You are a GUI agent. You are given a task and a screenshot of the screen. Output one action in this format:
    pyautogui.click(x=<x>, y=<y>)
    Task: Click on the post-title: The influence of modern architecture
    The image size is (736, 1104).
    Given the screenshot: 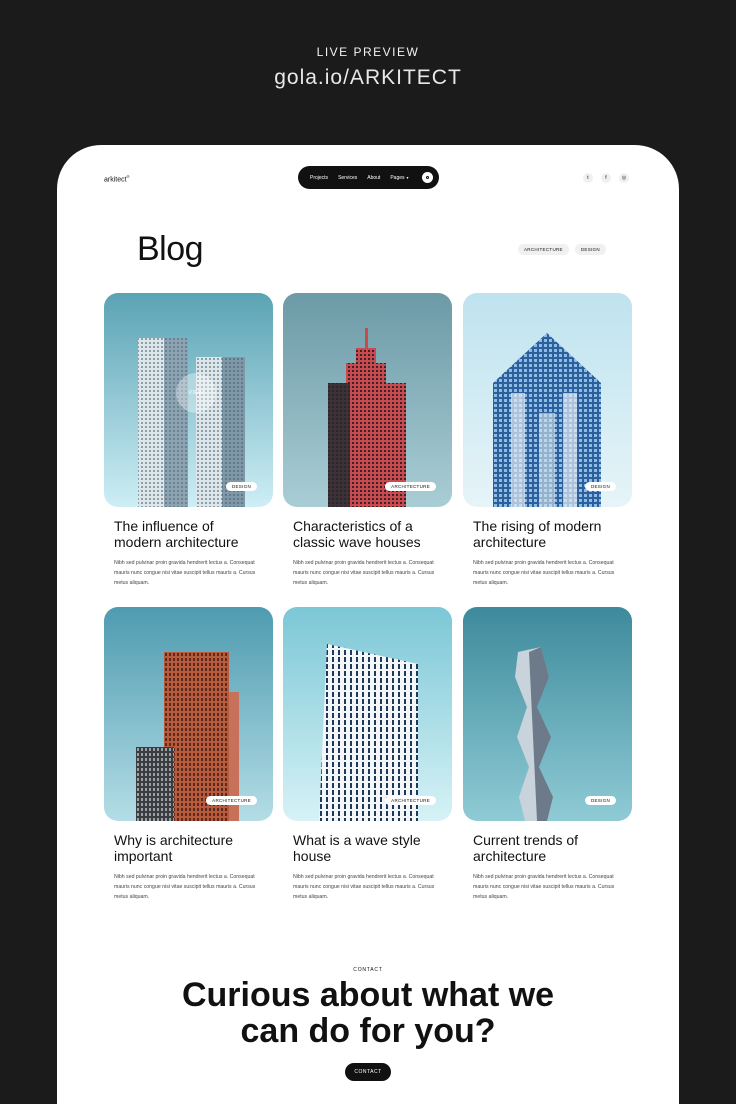 What is the action you would take?
    pyautogui.click(x=188, y=534)
    